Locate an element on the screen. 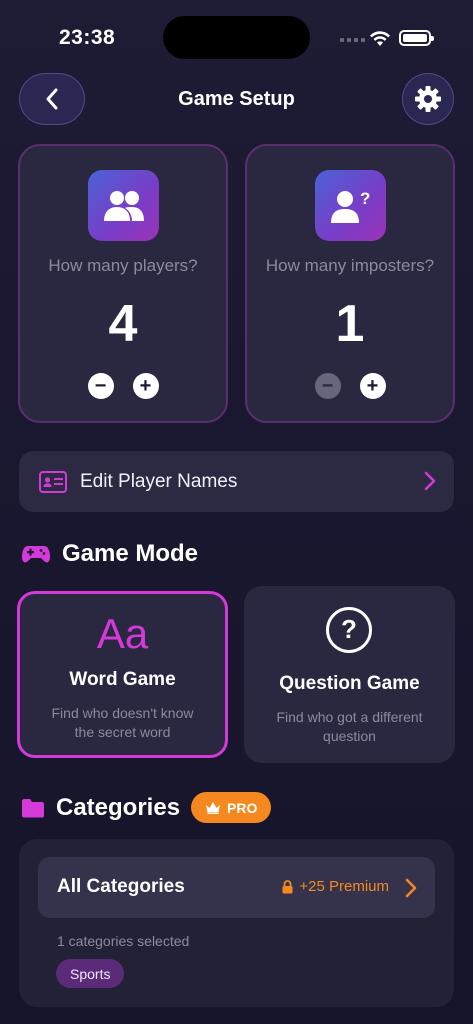  all-categories-label: All Categories is located at coordinates (121, 886).